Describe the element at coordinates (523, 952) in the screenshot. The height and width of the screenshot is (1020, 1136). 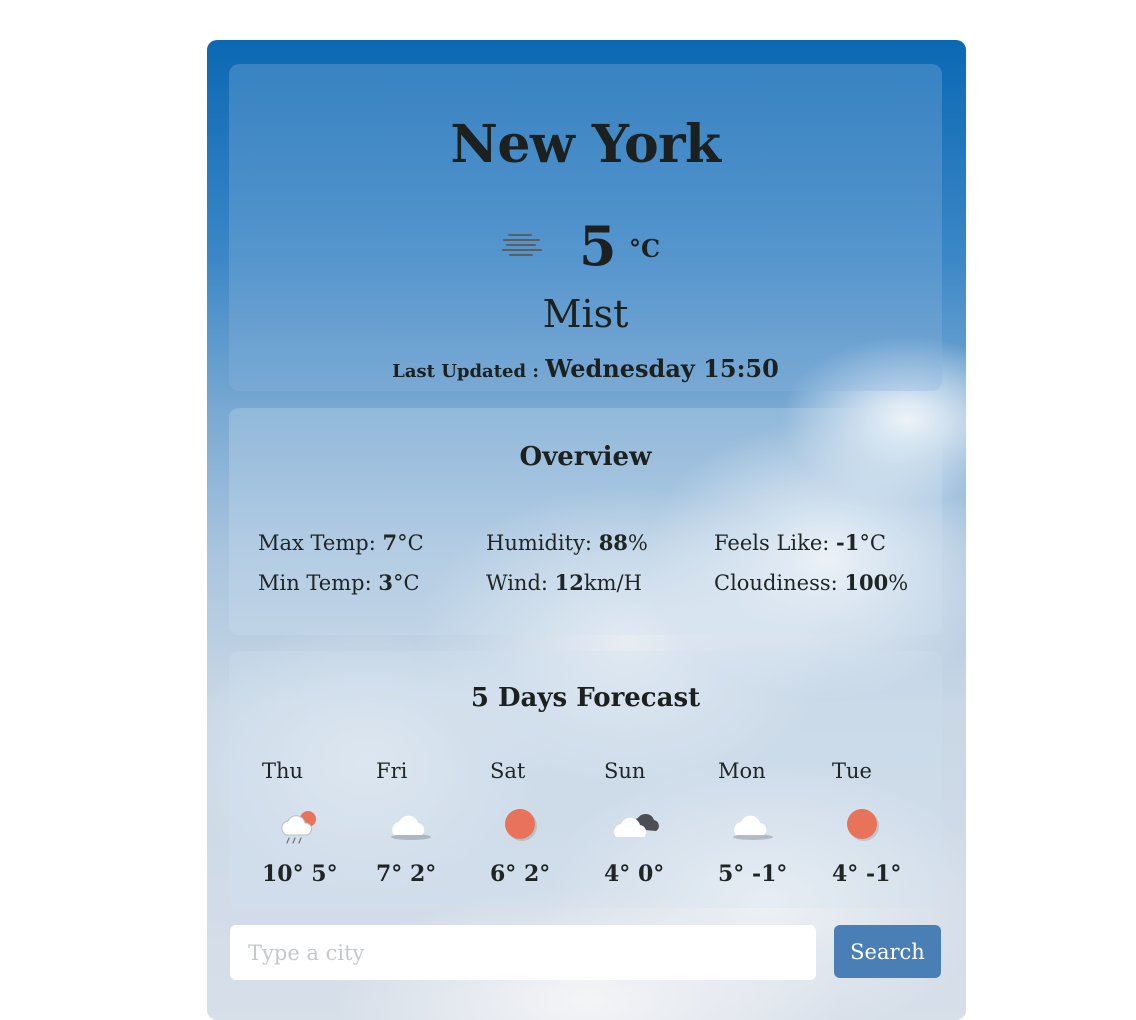
I see `city-search-input` at that location.